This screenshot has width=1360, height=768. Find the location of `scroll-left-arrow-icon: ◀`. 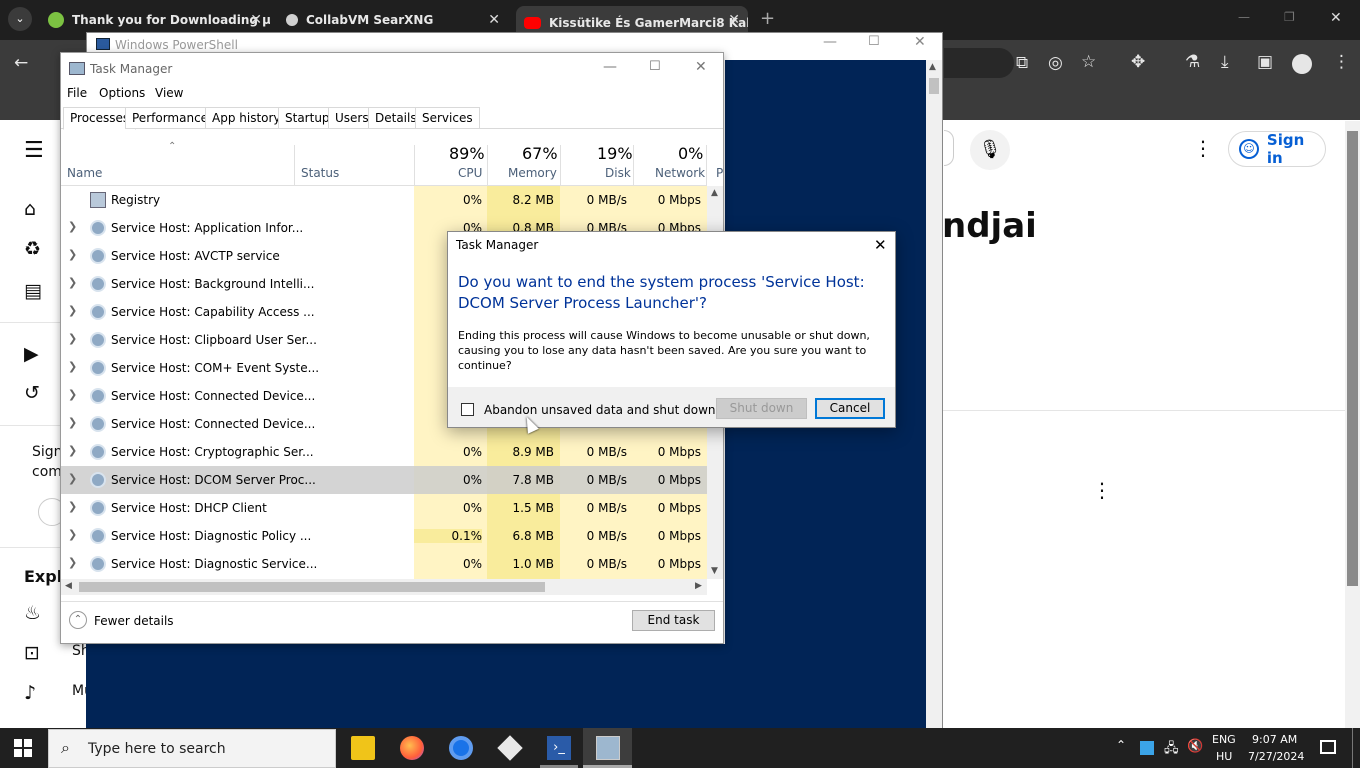

scroll-left-arrow-icon: ◀ is located at coordinates (68, 586).